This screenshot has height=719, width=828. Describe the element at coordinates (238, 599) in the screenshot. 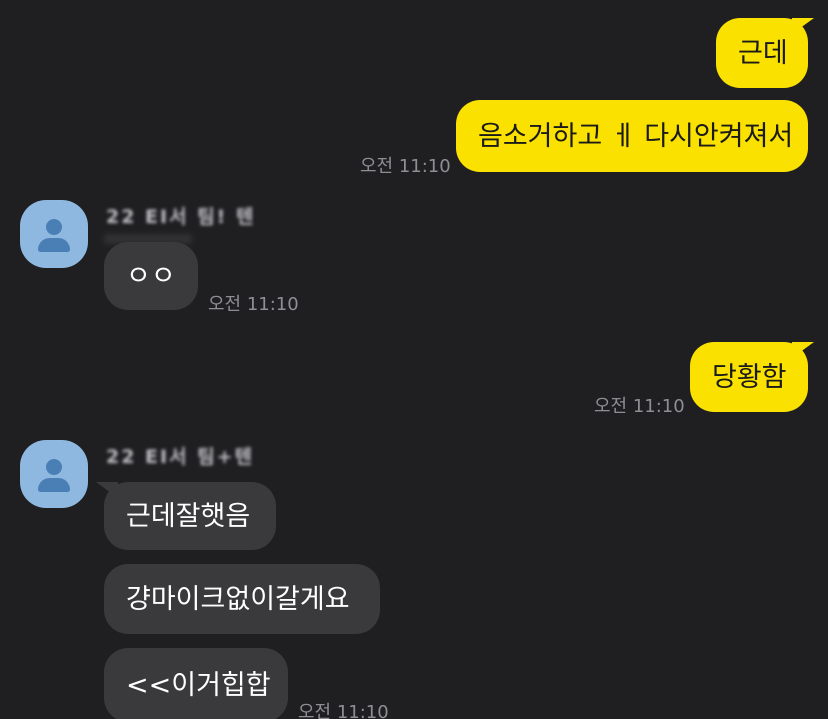

I see `message-text: 걍마이크없이갈게요` at that location.